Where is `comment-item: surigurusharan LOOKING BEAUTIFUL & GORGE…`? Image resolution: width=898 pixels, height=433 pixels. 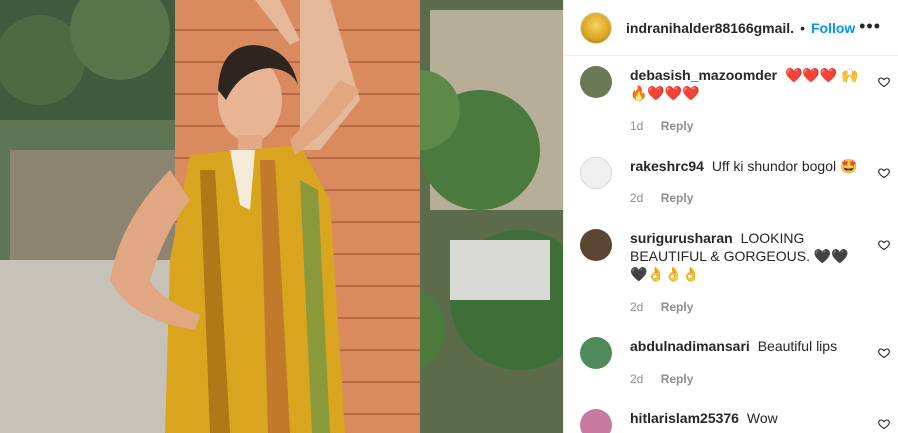
comment-item: surigurusharan LOOKING BEAUTIFUL & GORGE… is located at coordinates (735, 274).